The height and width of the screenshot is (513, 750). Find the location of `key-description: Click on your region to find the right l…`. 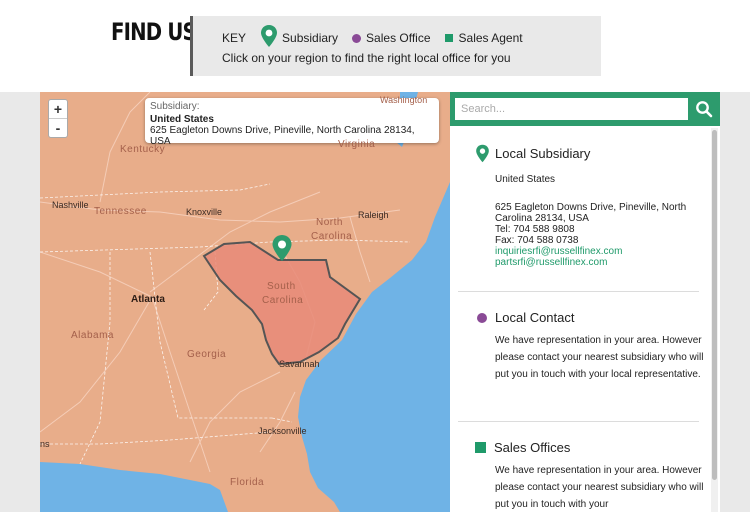

key-description: Click on your region to find the right l… is located at coordinates (366, 58).